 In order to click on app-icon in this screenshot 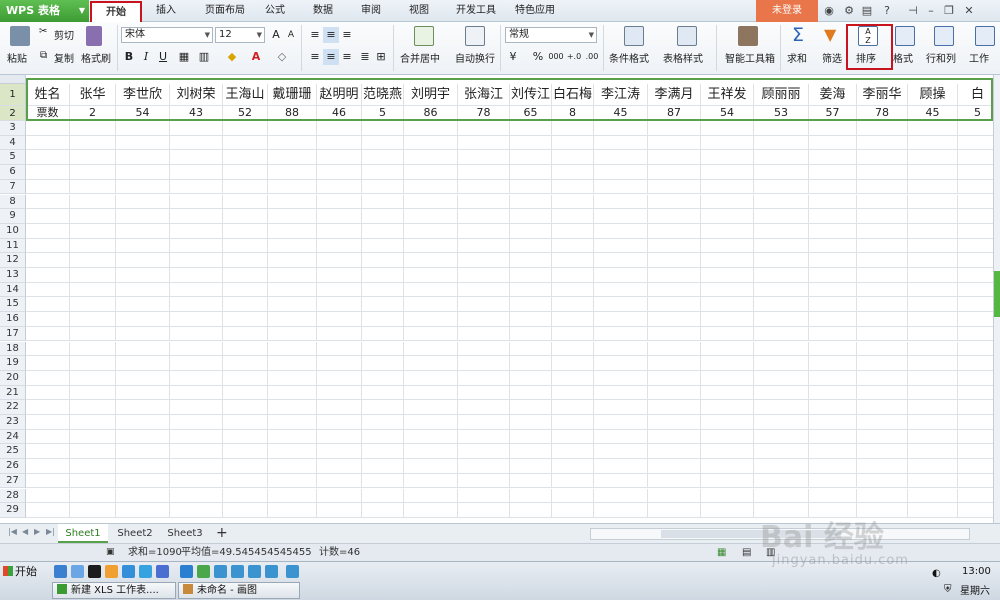, I will do `click(203, 571)`.